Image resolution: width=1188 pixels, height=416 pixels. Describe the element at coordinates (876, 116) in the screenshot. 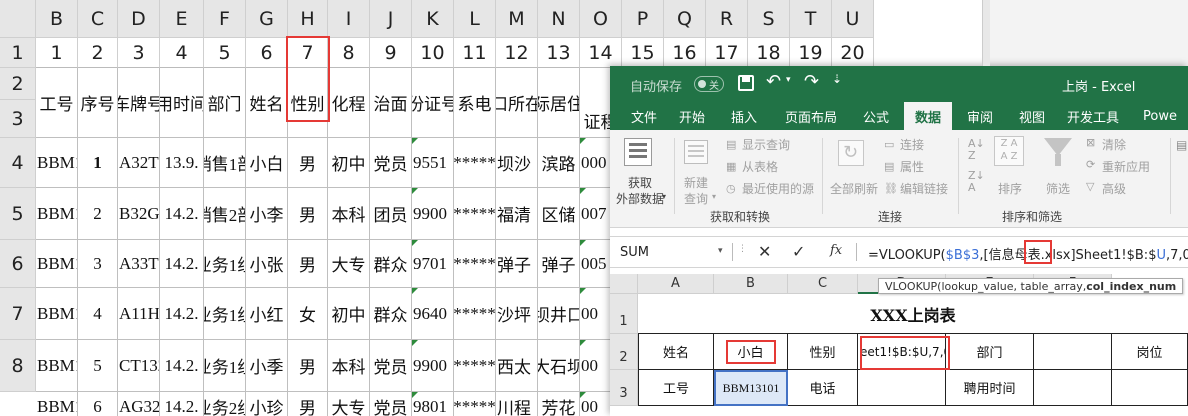

I see `tab-4: 公式` at that location.